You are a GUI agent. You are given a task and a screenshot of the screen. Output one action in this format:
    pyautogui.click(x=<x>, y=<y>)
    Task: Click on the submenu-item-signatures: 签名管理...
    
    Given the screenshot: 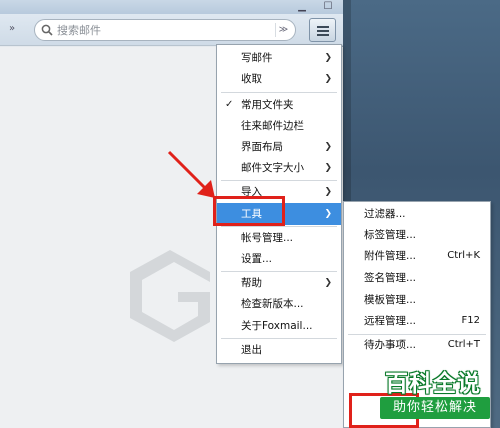 What is the action you would take?
    pyautogui.click(x=417, y=278)
    